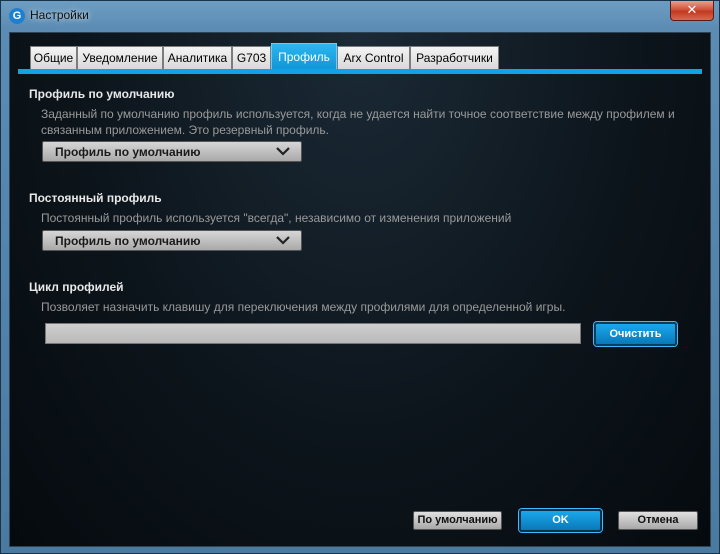 This screenshot has height=554, width=720. What do you see at coordinates (360, 71) in the screenshot?
I see `tab-underline` at bounding box center [360, 71].